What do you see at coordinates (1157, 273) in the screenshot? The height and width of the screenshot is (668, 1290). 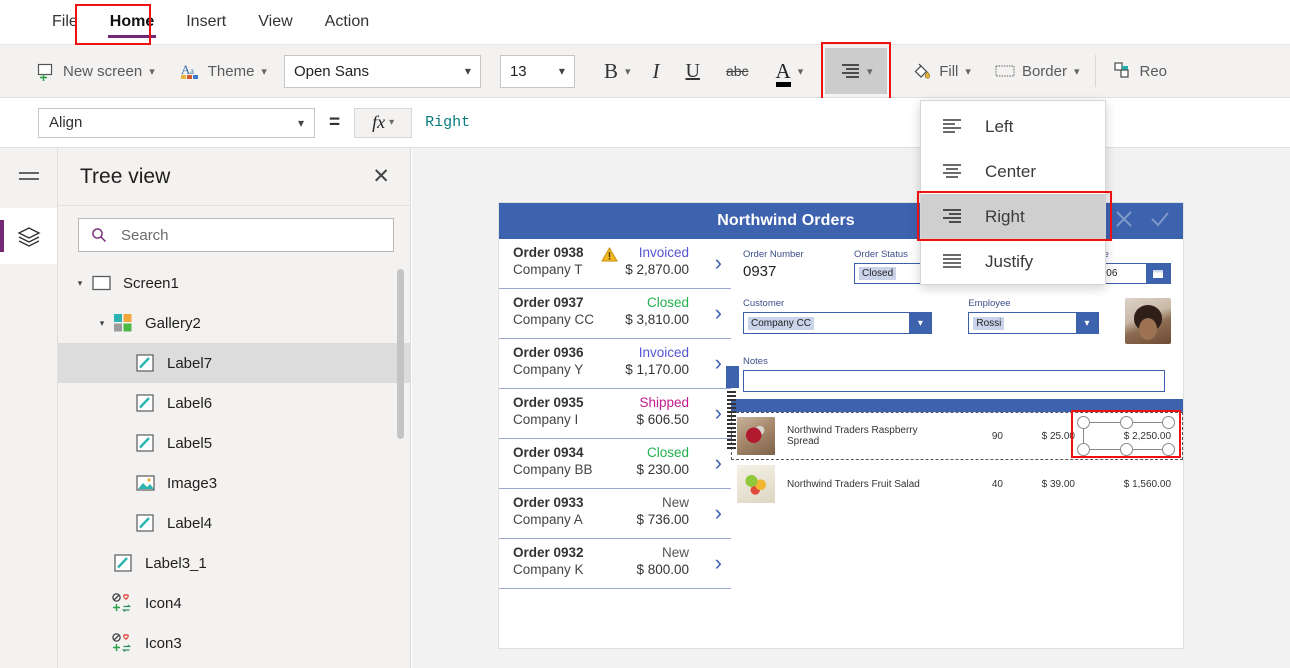 I see `calendar-icon` at bounding box center [1157, 273].